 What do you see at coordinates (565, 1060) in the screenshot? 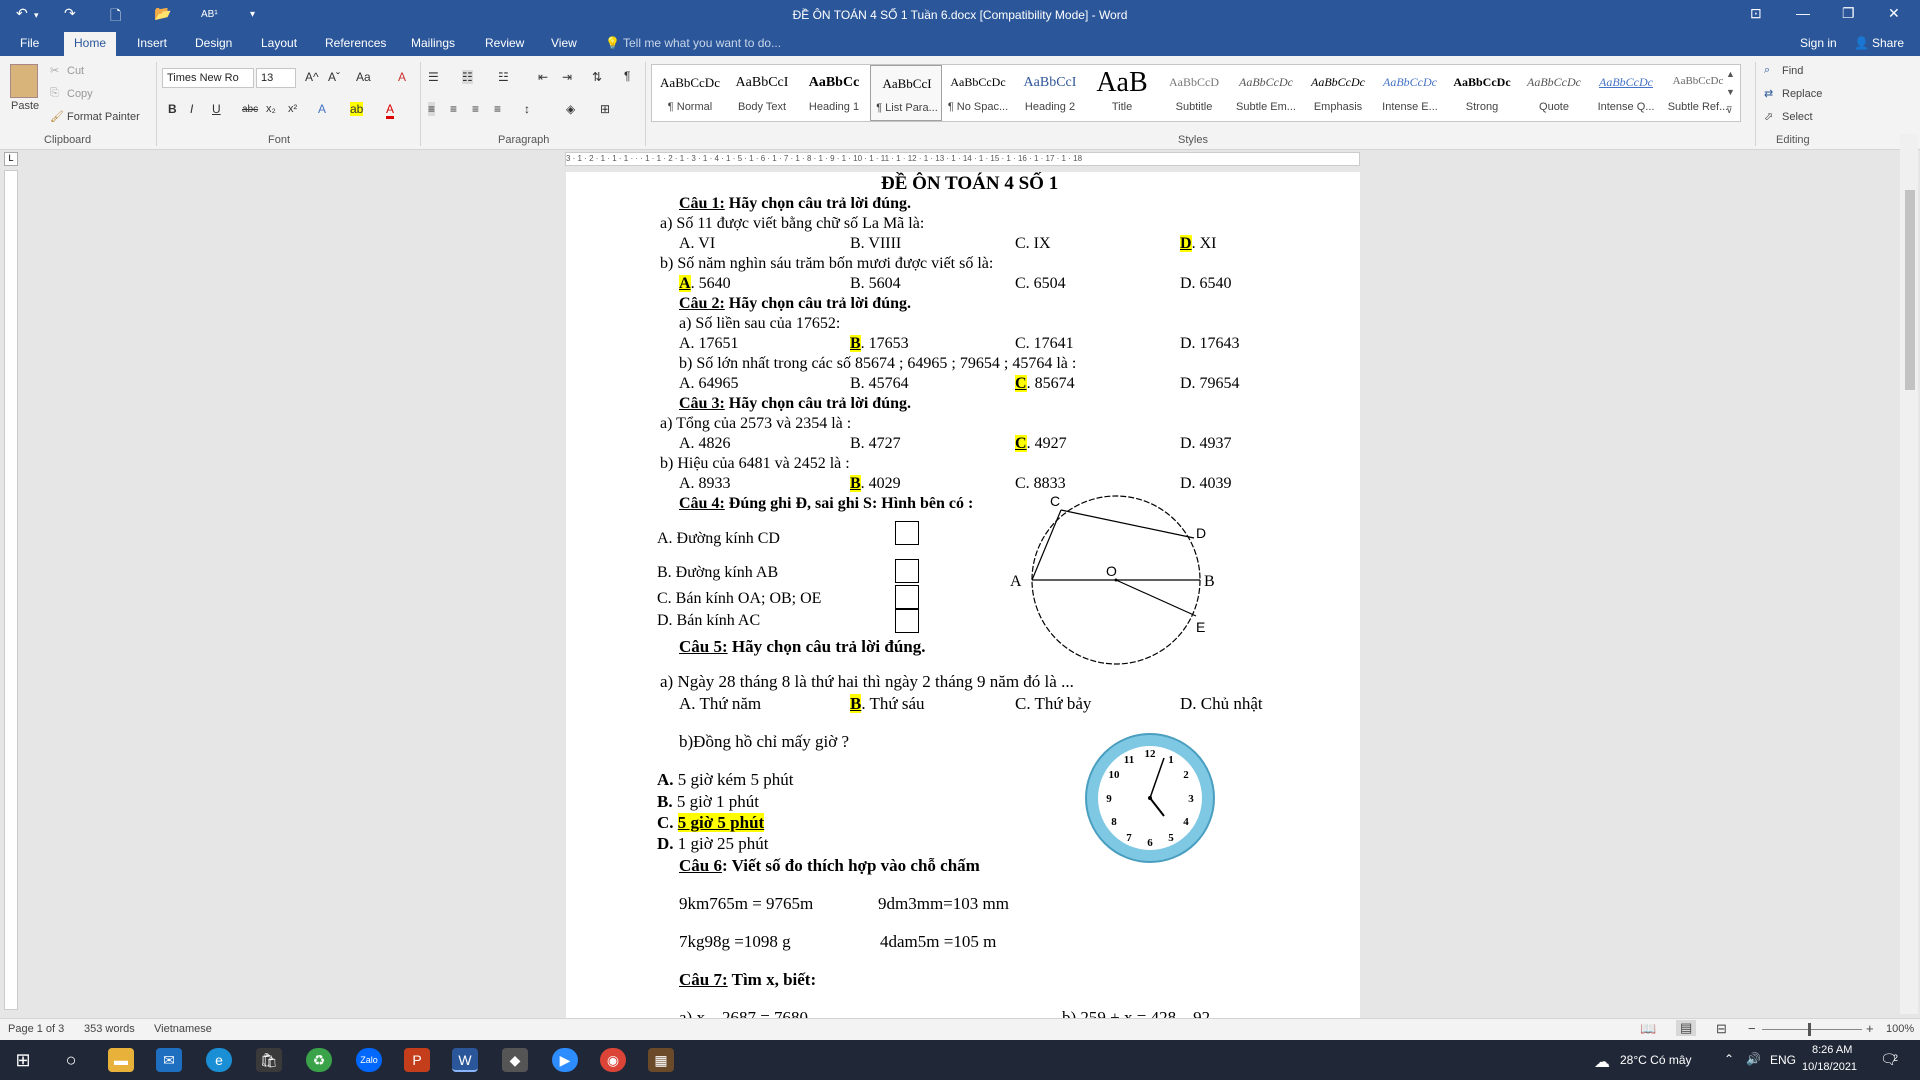
I see `zoom-app-icon: ▶` at bounding box center [565, 1060].